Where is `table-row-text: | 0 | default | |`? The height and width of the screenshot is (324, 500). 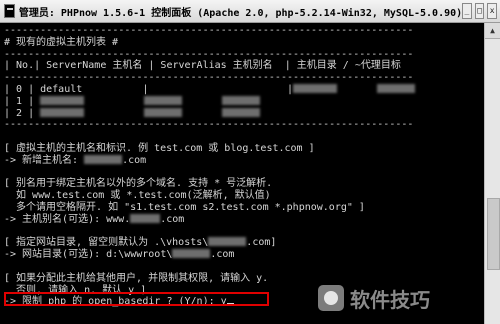
table-row-text: | 0 | default | | is located at coordinates (148, 89).